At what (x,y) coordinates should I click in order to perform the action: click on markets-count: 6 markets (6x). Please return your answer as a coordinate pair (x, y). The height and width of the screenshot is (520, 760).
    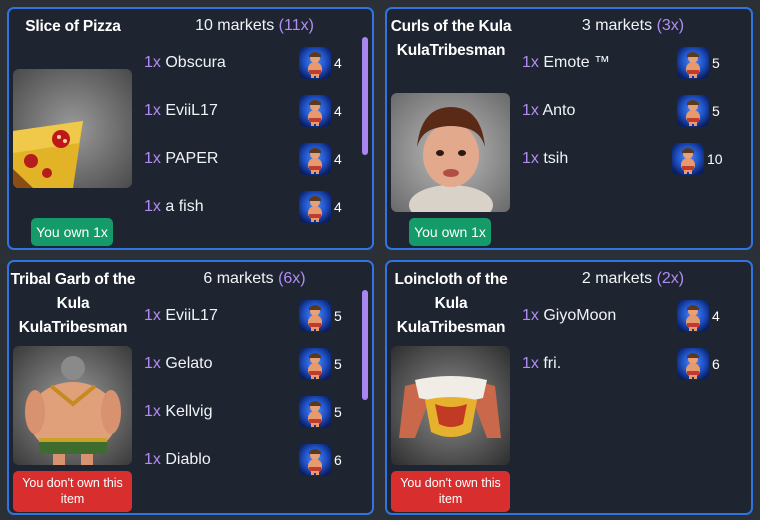
    Looking at the image, I should click on (254, 279).